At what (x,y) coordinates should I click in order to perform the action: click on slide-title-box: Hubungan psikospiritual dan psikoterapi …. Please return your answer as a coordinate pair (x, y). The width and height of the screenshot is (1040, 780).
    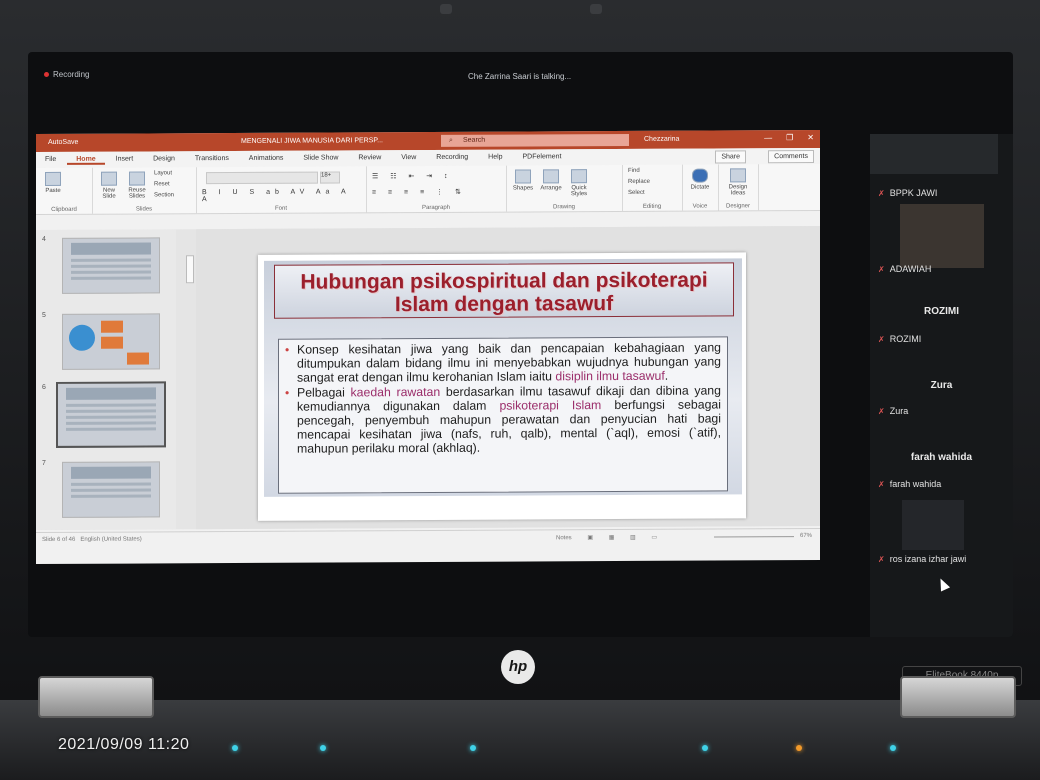
    Looking at the image, I should click on (504, 290).